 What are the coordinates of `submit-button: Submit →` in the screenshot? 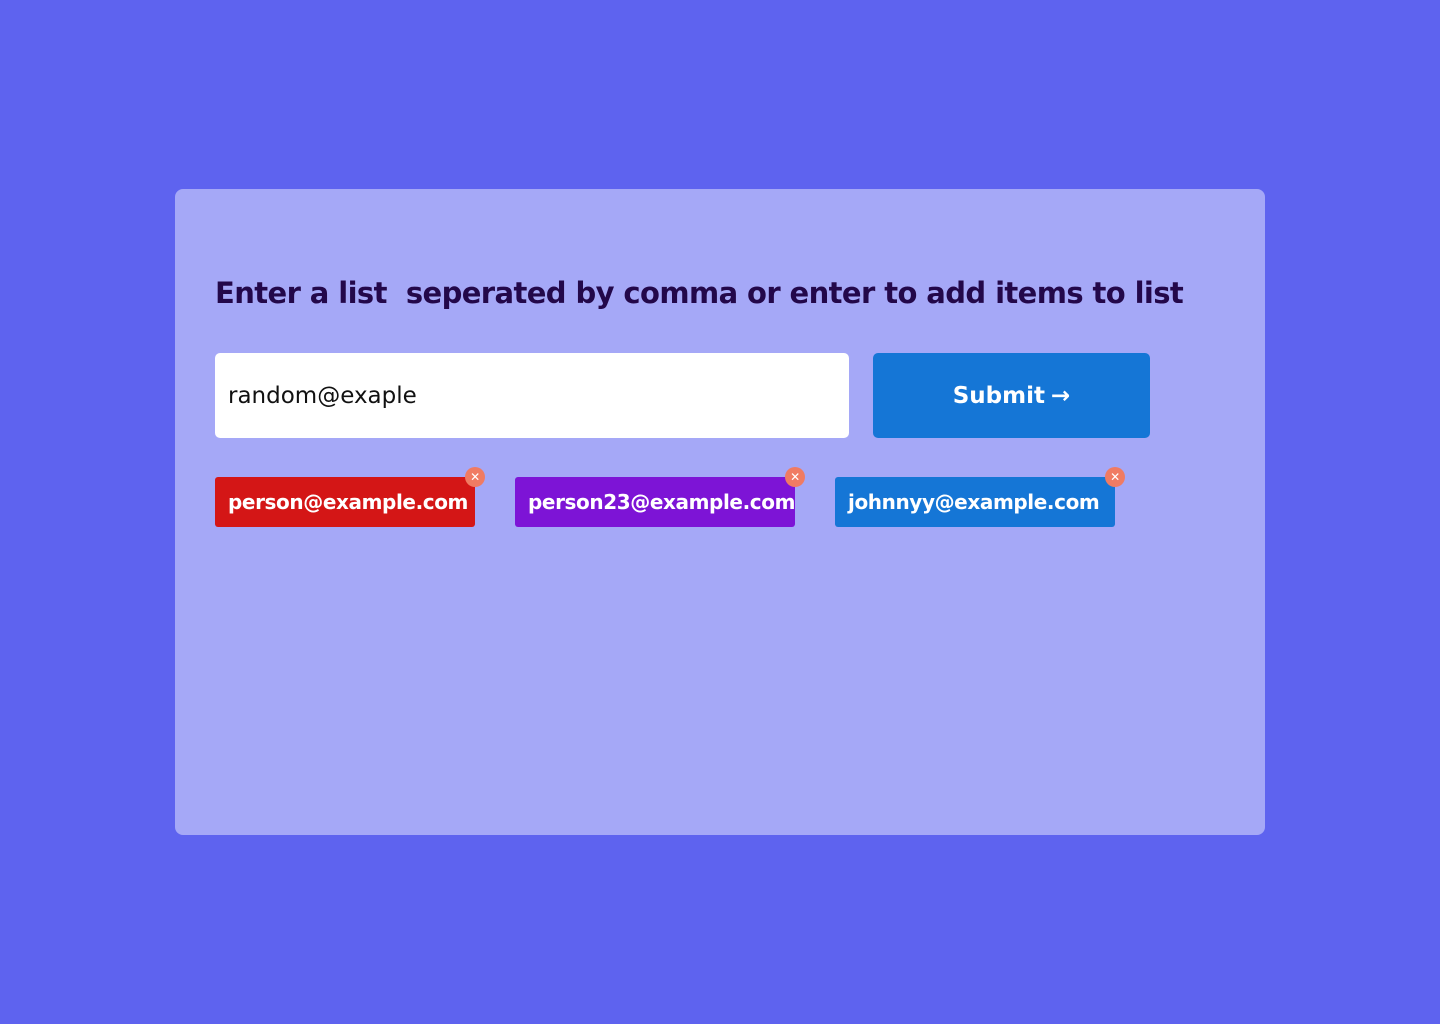 It's located at (1011, 395).